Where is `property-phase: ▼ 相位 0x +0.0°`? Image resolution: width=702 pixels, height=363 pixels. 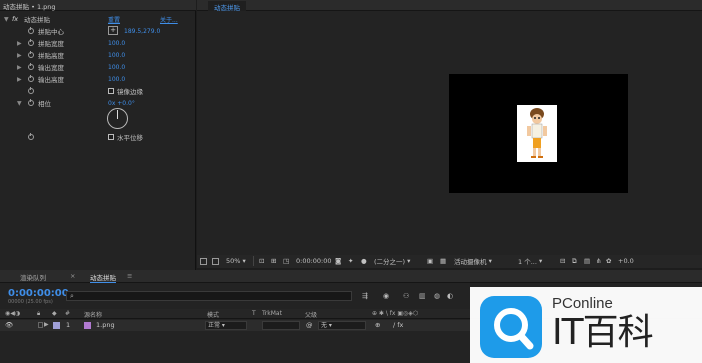
property-phase: ▼ 相位 0x +0.0° is located at coordinates (98, 103).